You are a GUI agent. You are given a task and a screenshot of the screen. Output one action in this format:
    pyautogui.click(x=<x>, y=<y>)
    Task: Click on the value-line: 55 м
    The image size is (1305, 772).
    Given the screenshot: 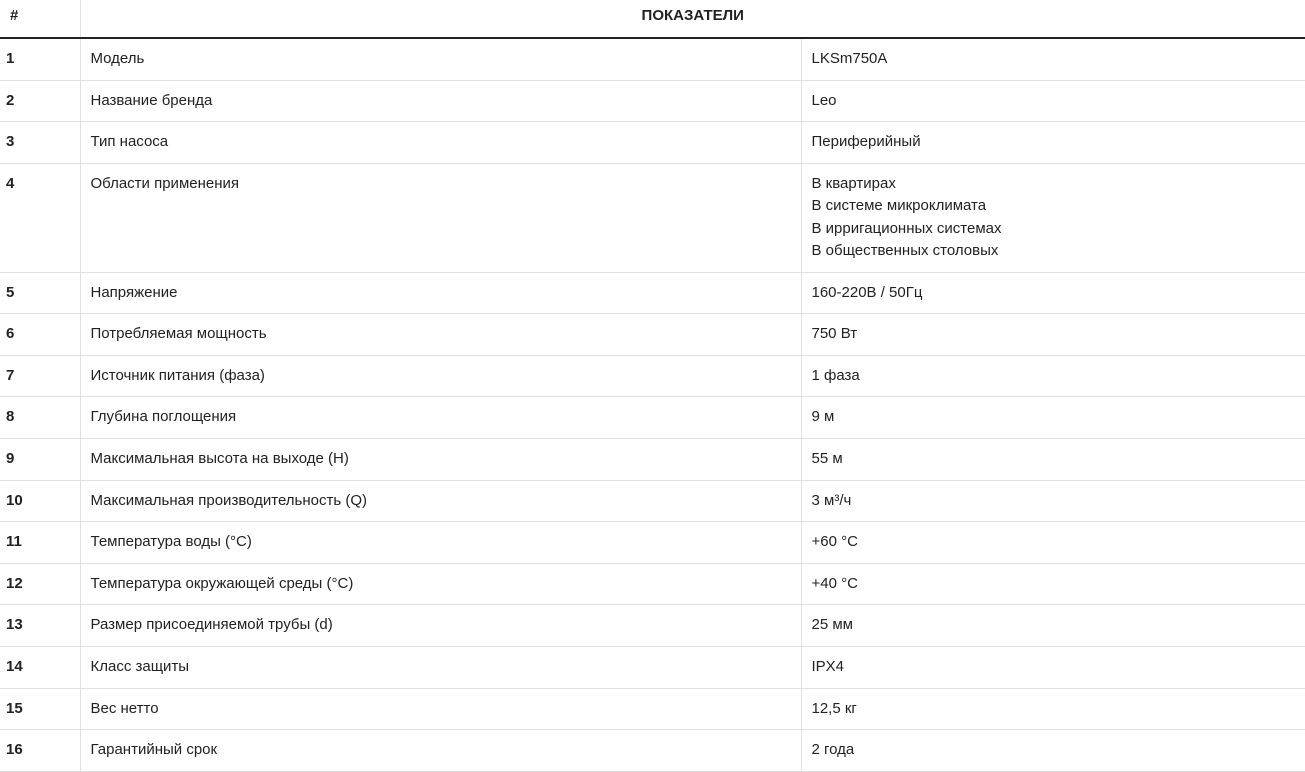 What is the action you would take?
    pyautogui.click(x=827, y=459)
    